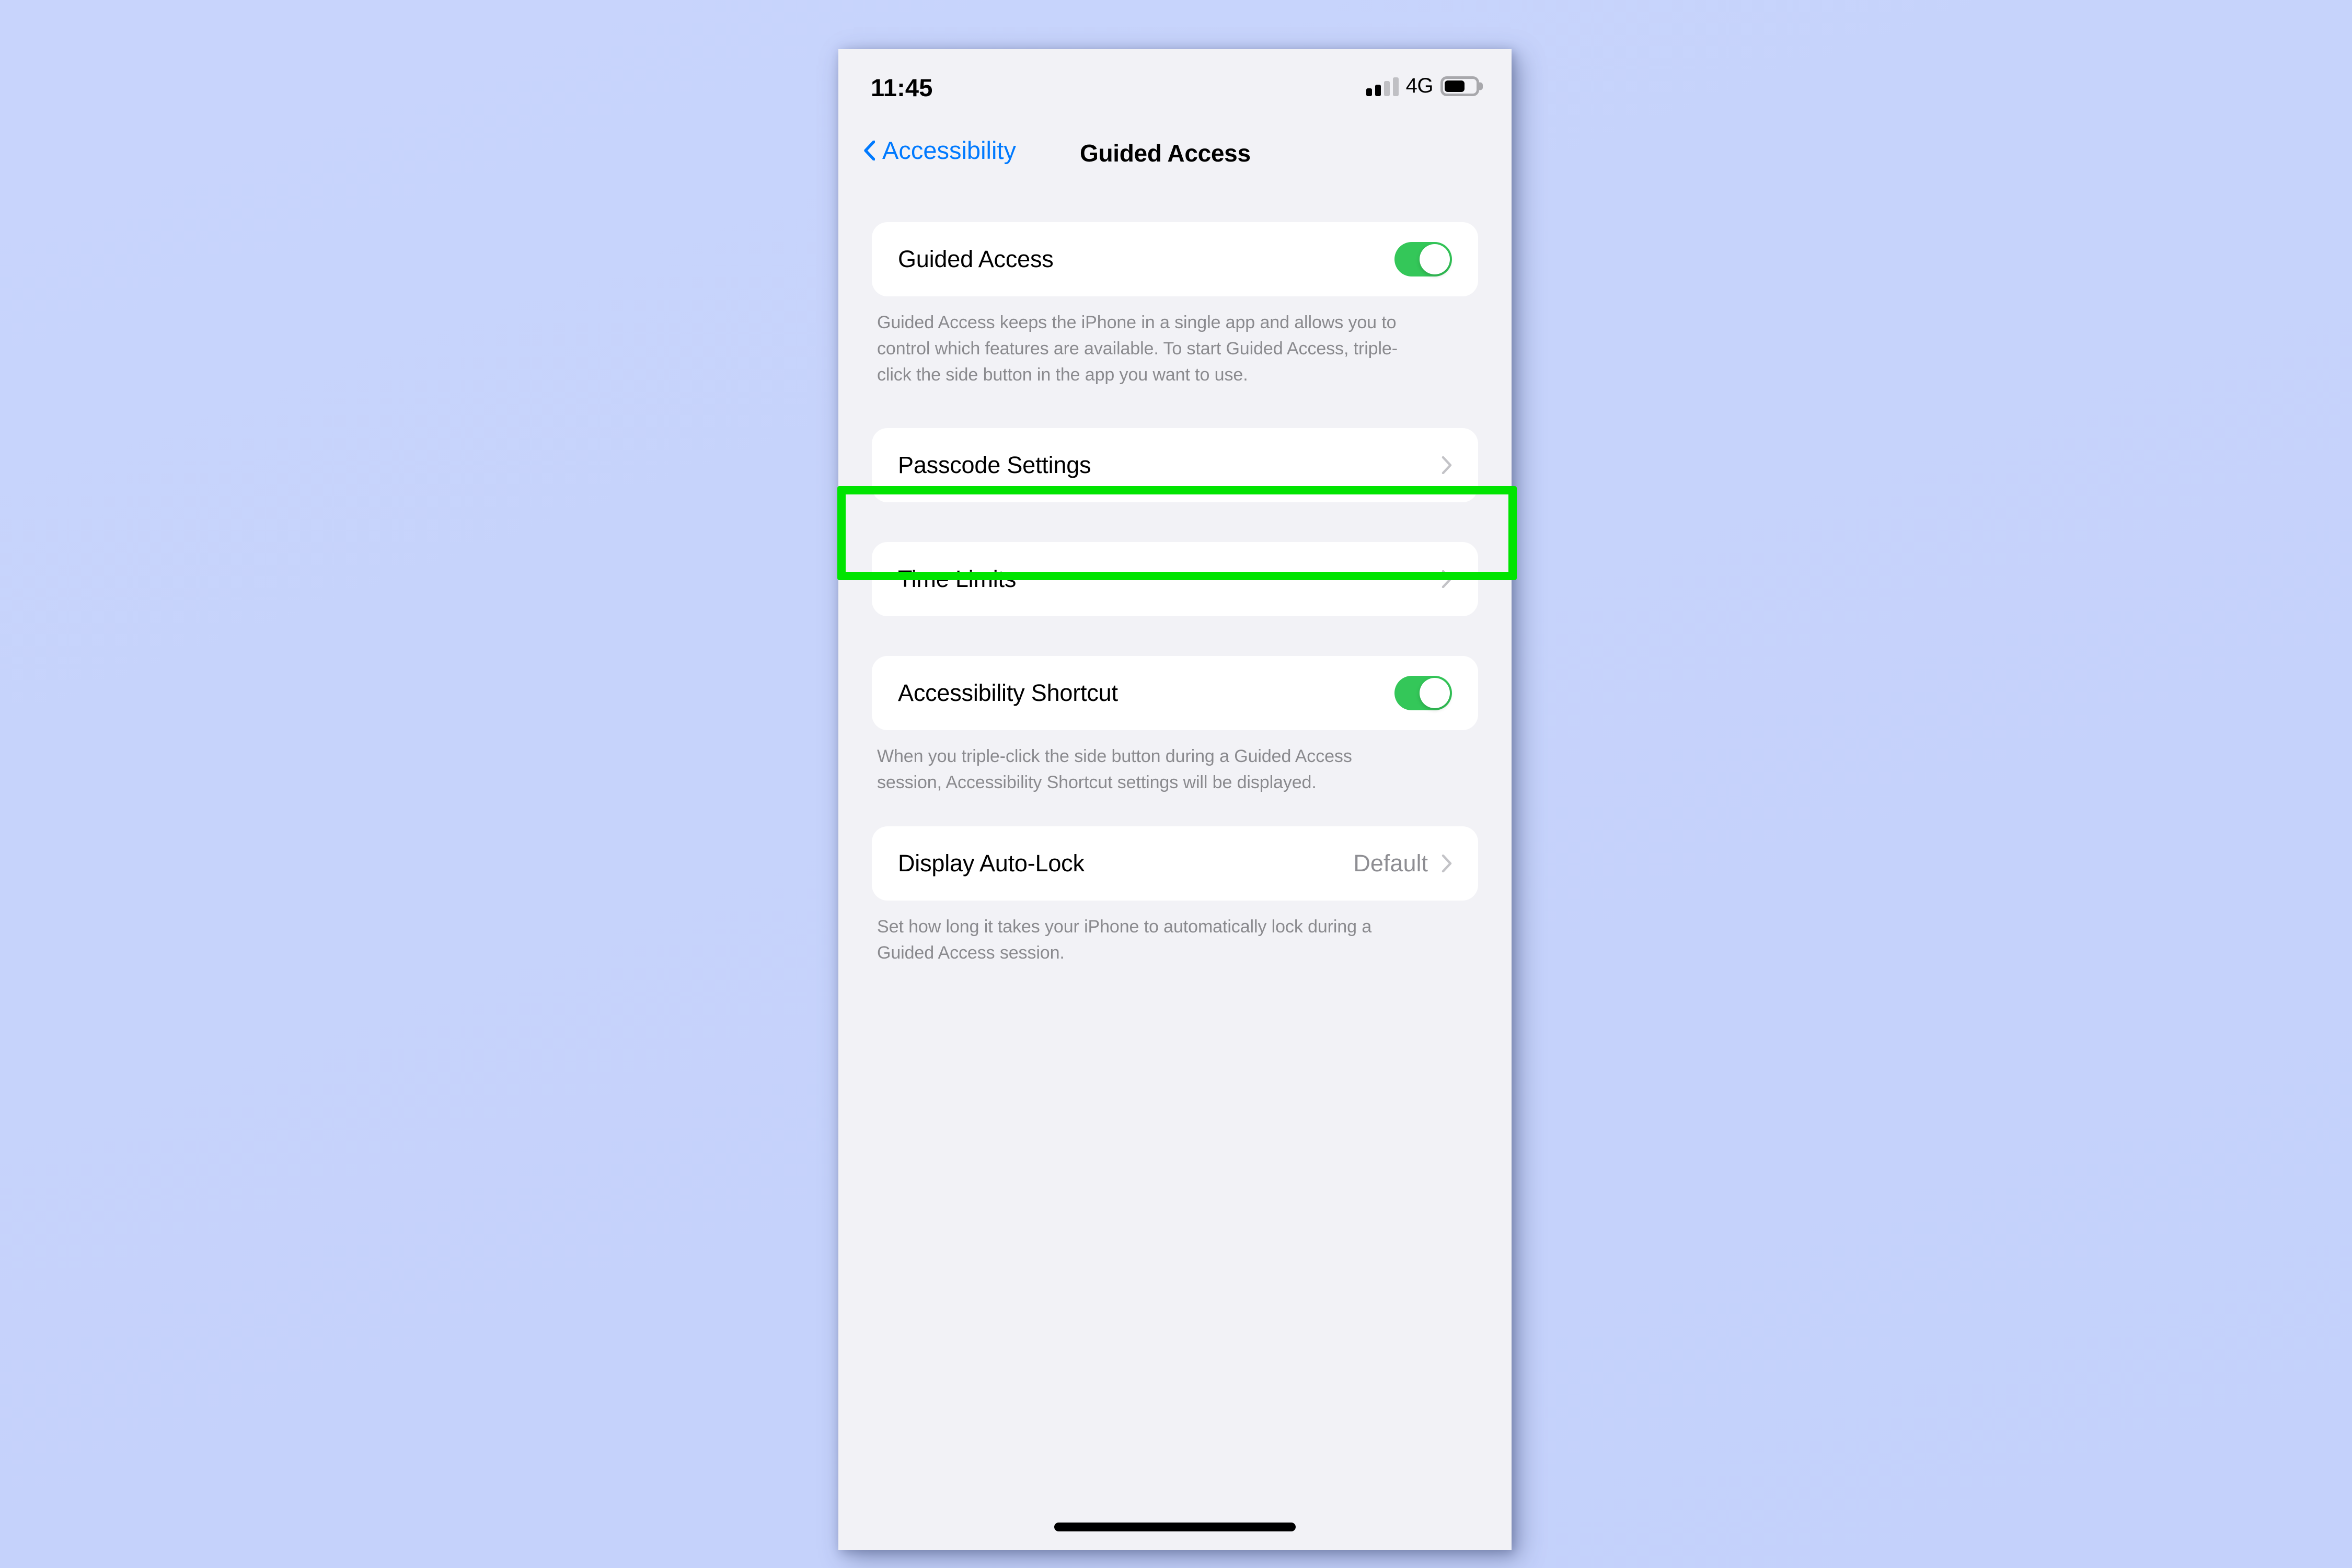 The height and width of the screenshot is (1568, 2352). I want to click on status-bar-time: 11:45, so click(902, 87).